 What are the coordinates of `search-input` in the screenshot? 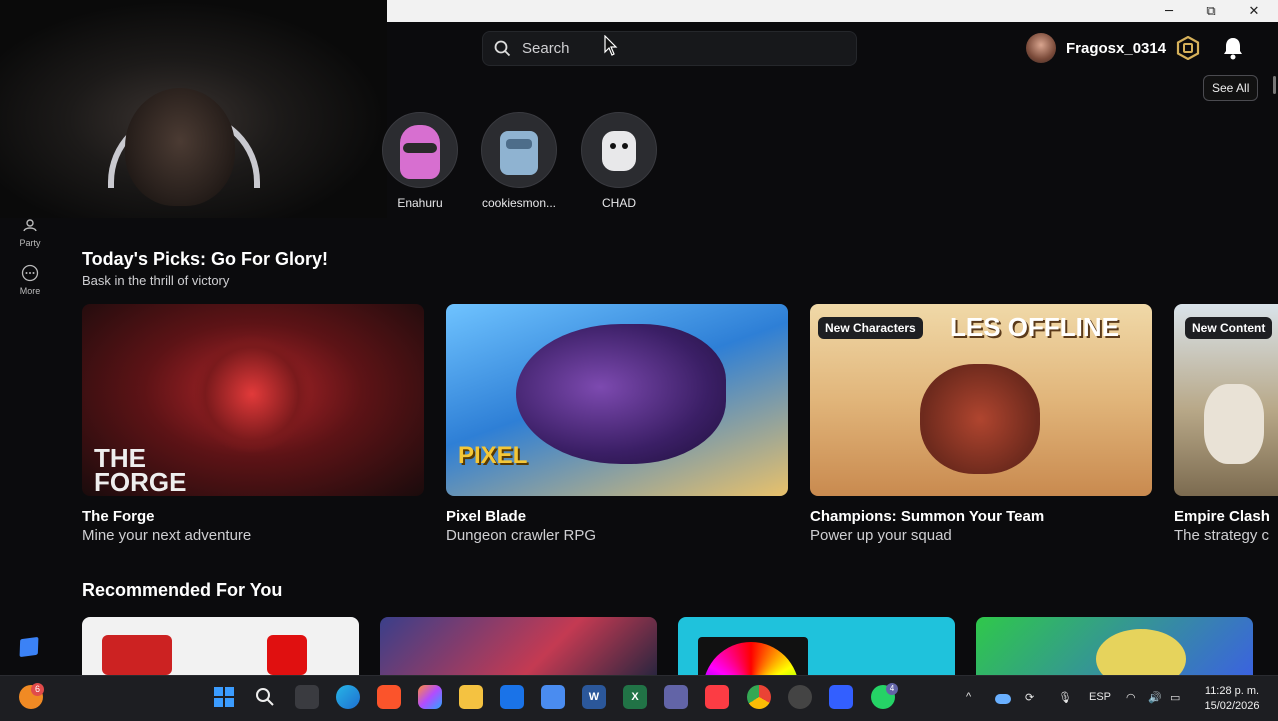 It's located at (672, 48).